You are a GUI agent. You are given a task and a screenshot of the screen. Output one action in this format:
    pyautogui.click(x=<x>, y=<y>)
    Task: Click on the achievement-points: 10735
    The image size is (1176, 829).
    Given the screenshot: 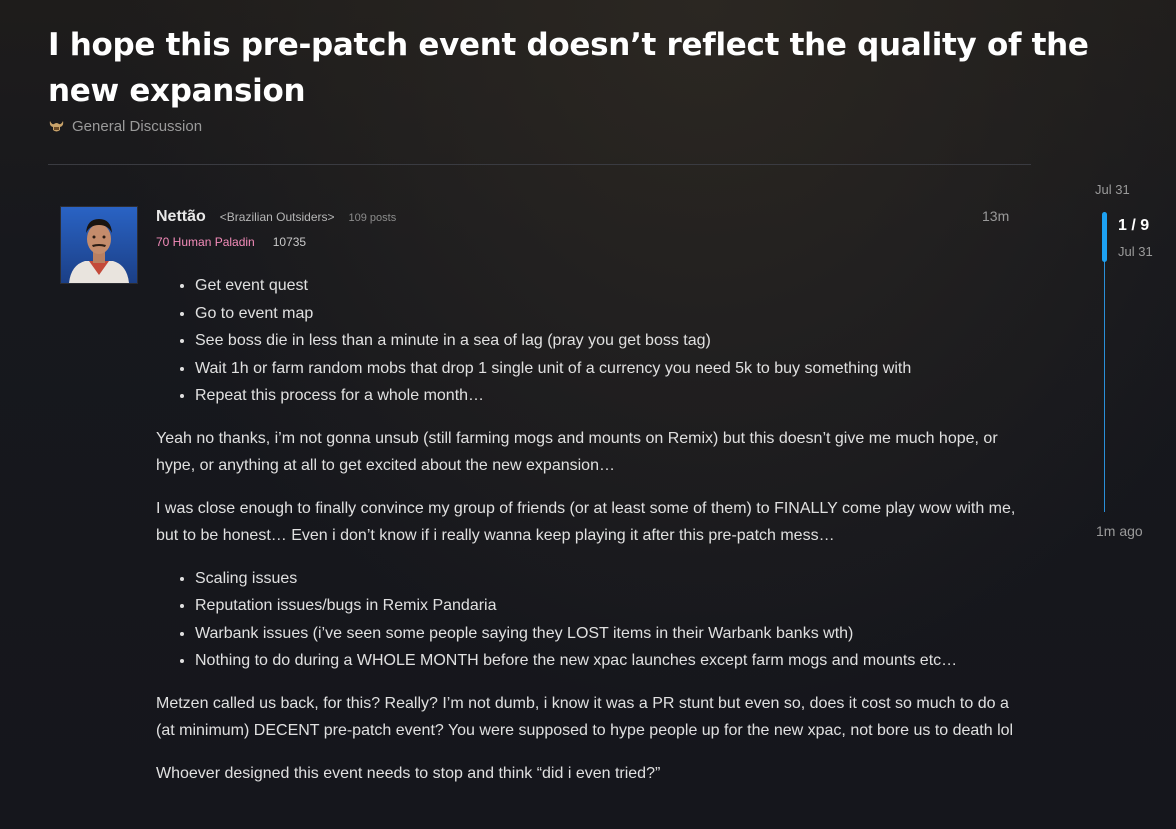 What is the action you would take?
    pyautogui.click(x=289, y=242)
    